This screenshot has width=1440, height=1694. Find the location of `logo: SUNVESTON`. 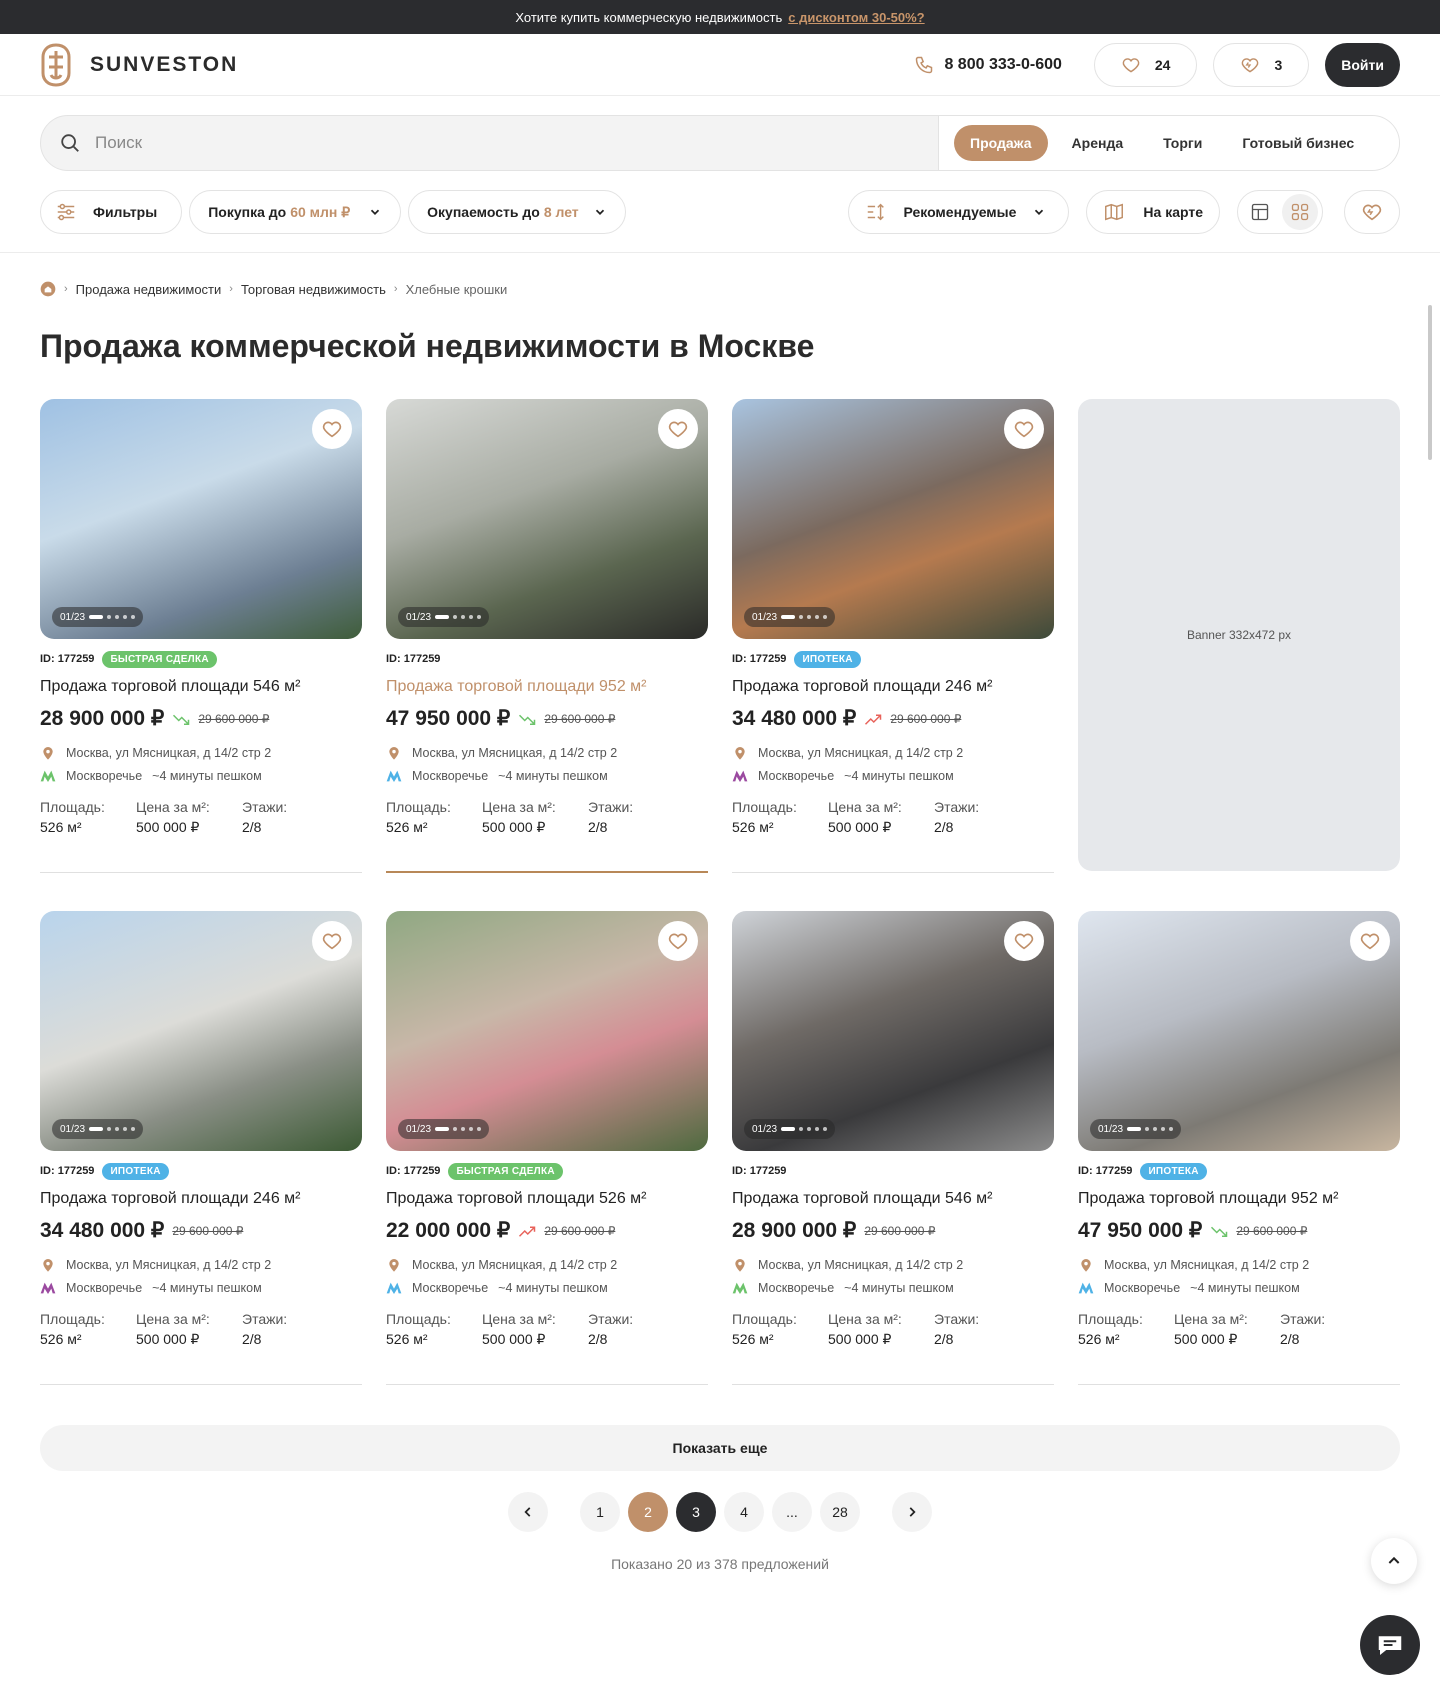

logo: SUNVESTON is located at coordinates (139, 64).